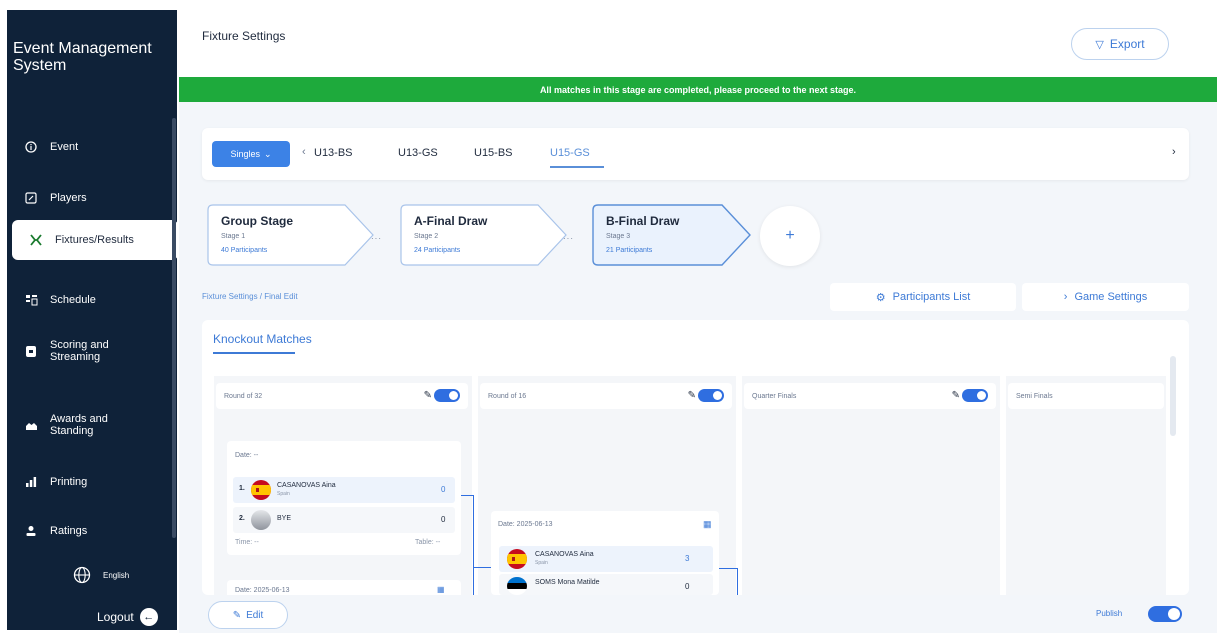  I want to click on player-name: SOMS Mona Matilde, so click(567, 582).